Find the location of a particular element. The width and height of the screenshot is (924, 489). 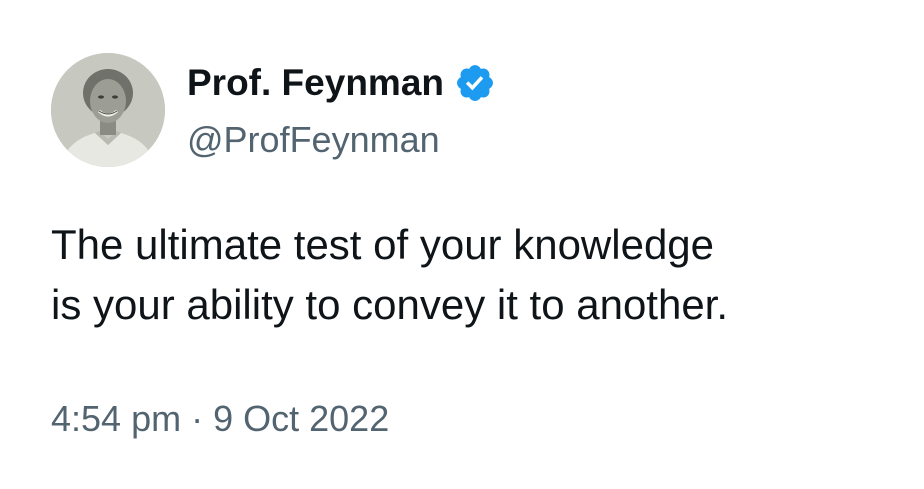

tweet-text-line: is your ability to convey it to another. is located at coordinates (390, 304).